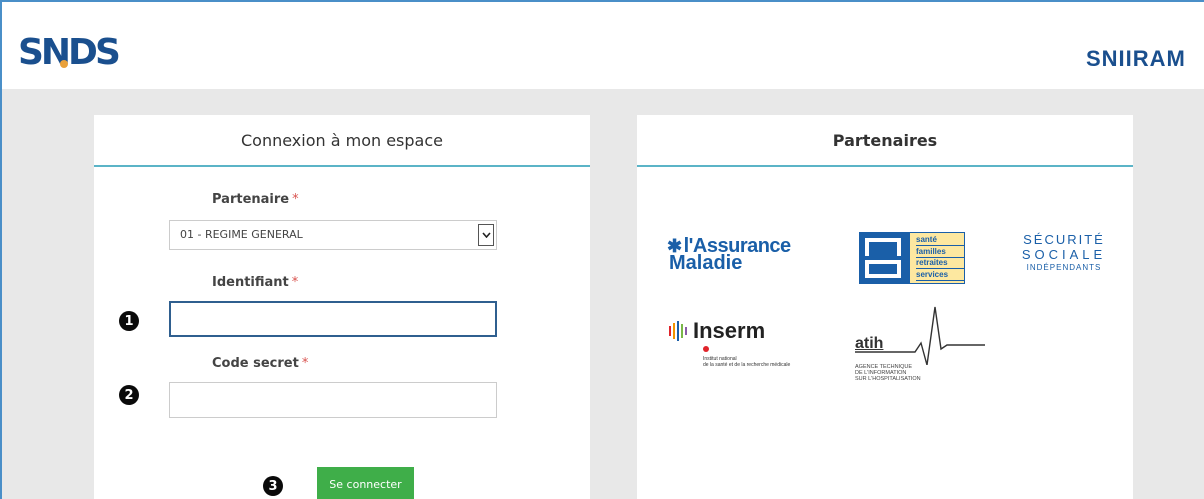  I want to click on securite-sociale-l3: INDÉPENDANTS, so click(1064, 267).